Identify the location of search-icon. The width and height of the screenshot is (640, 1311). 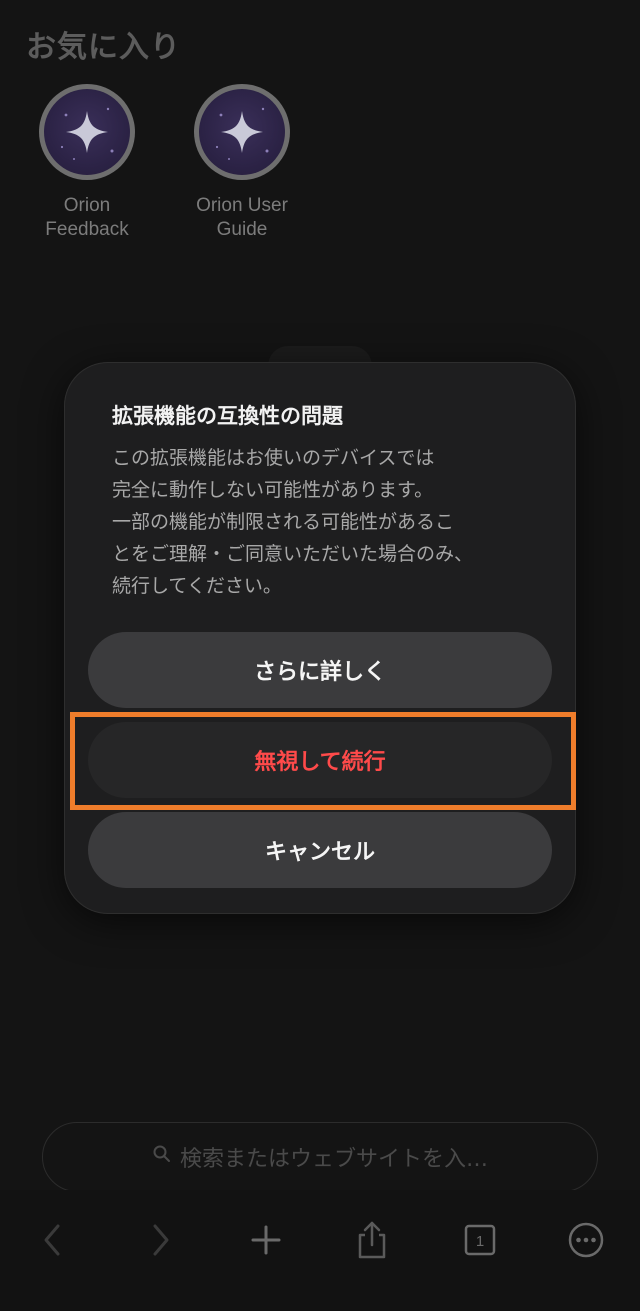
(162, 1157).